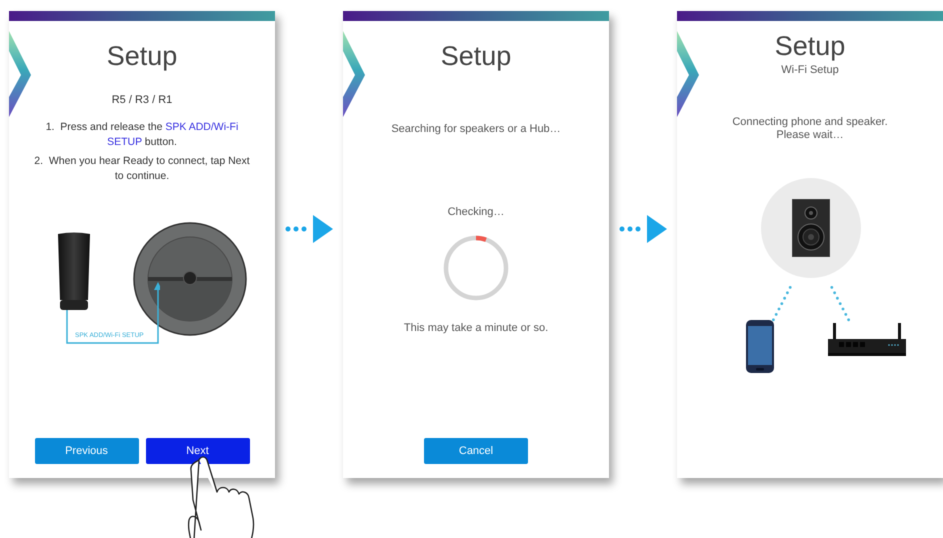  I want to click on instruction-step: 2. When you hear Ready to connect, tap Next to continue., so click(142, 169).